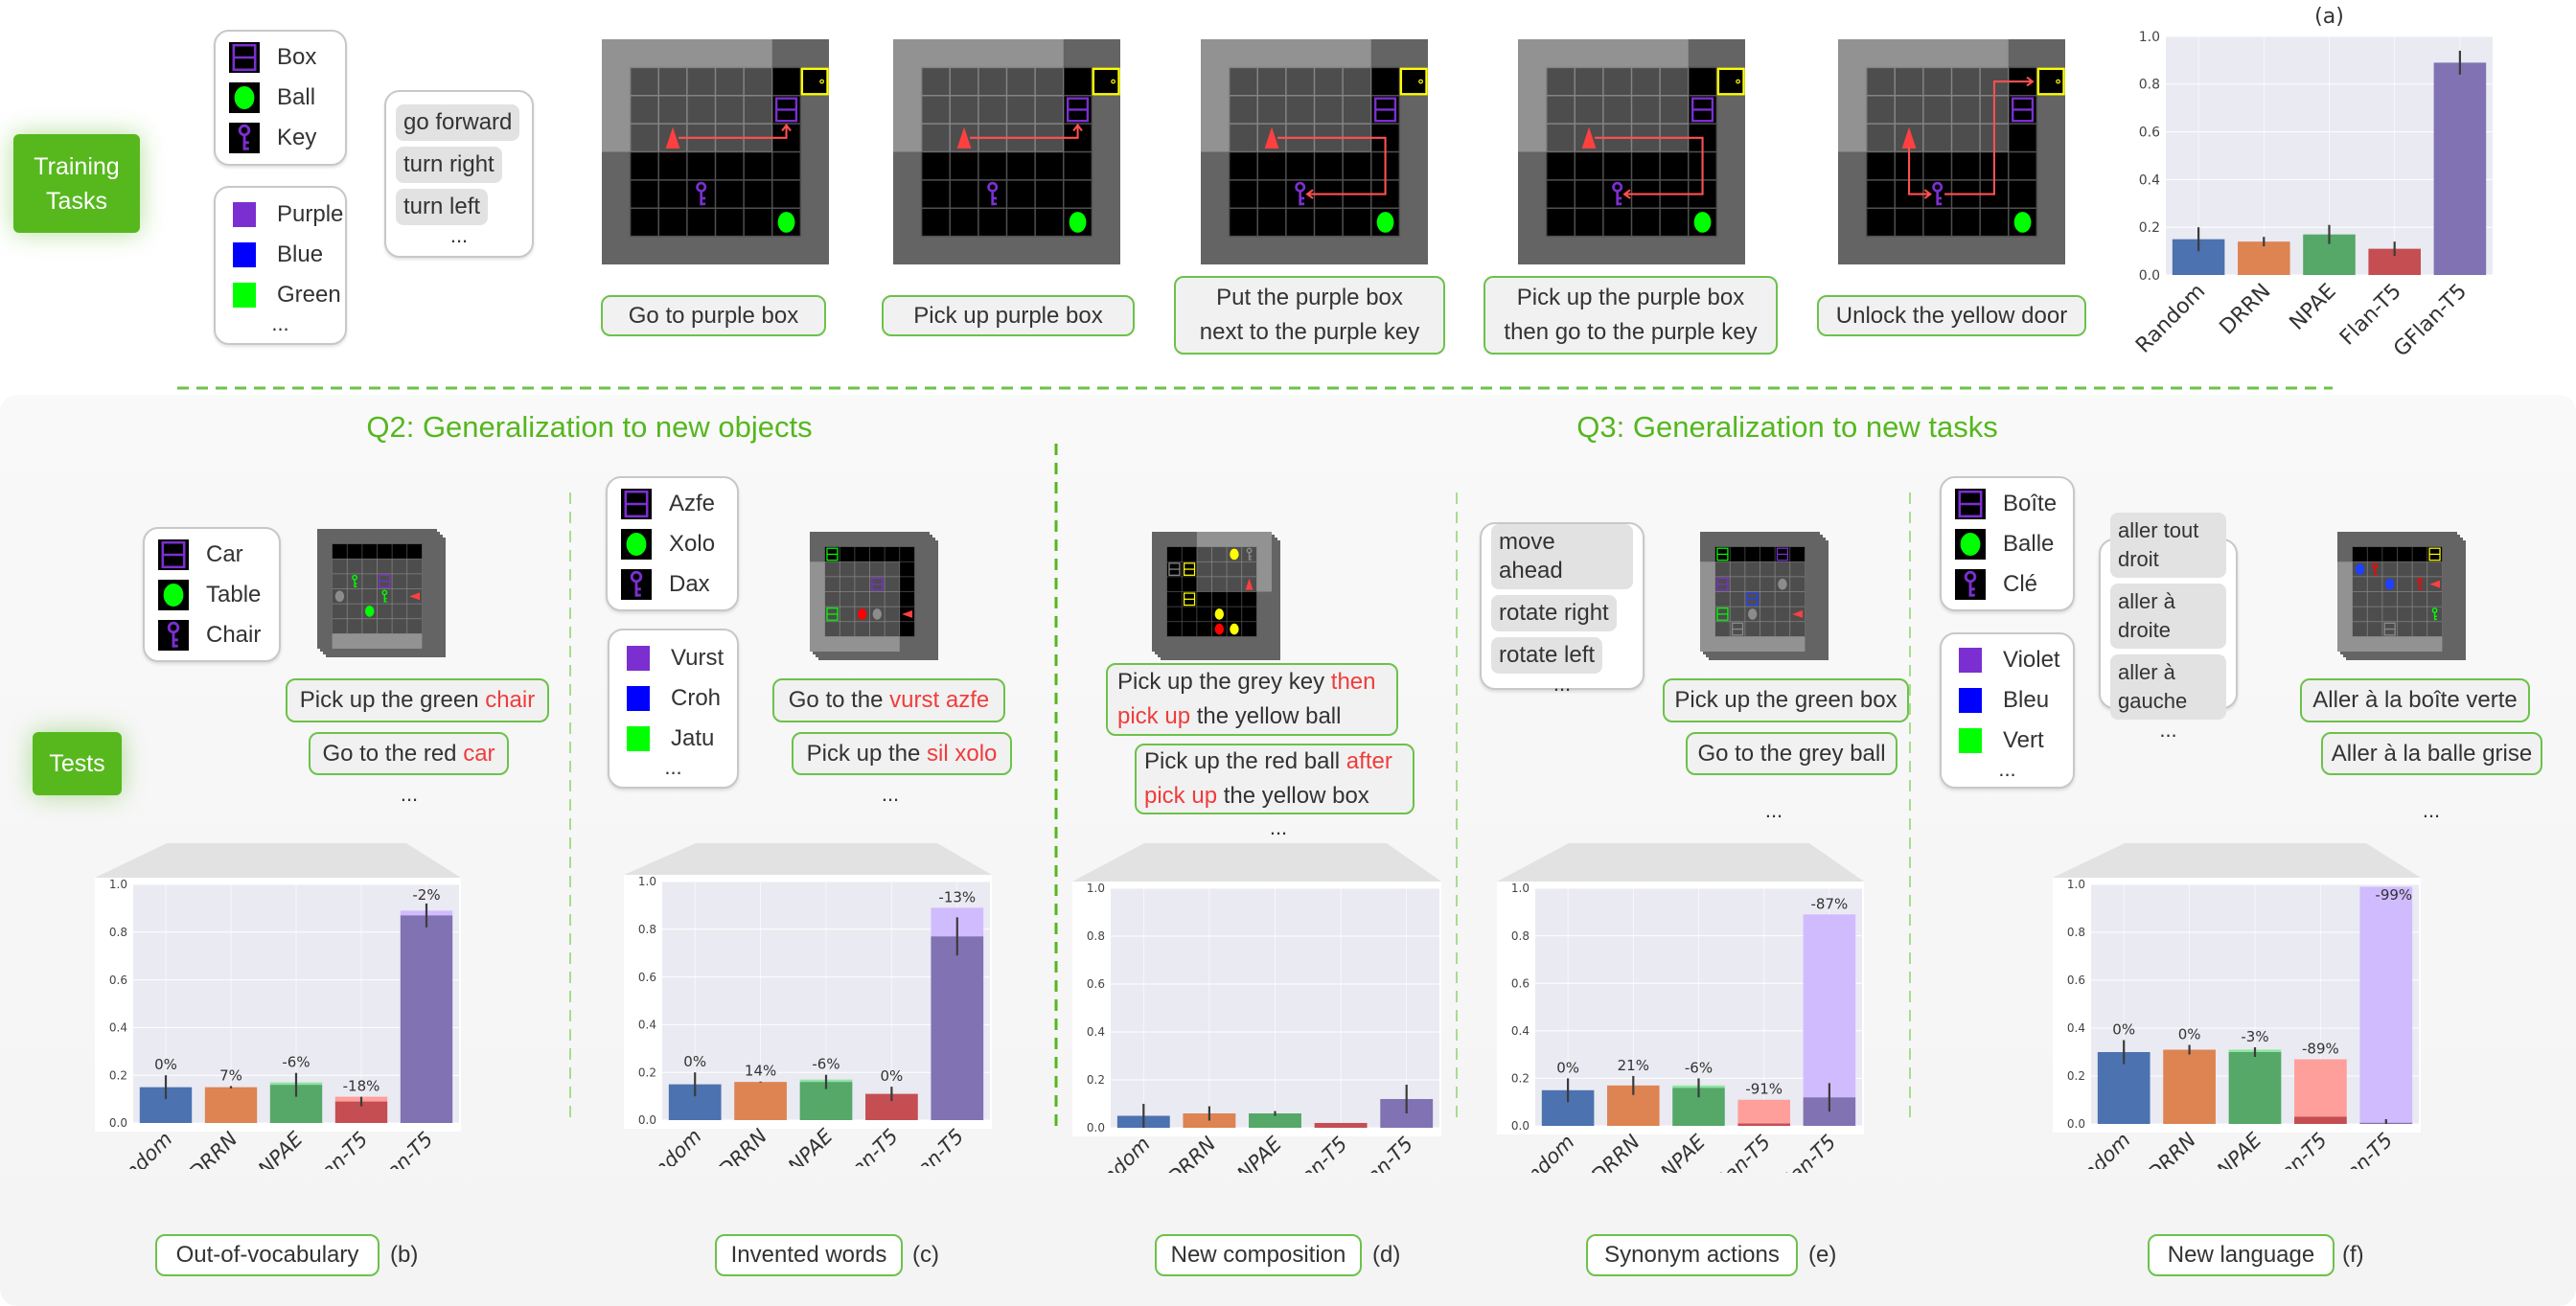 This screenshot has width=2576, height=1306. What do you see at coordinates (1829, 1006) in the screenshot?
I see `reference-bar-gflan-t5` at bounding box center [1829, 1006].